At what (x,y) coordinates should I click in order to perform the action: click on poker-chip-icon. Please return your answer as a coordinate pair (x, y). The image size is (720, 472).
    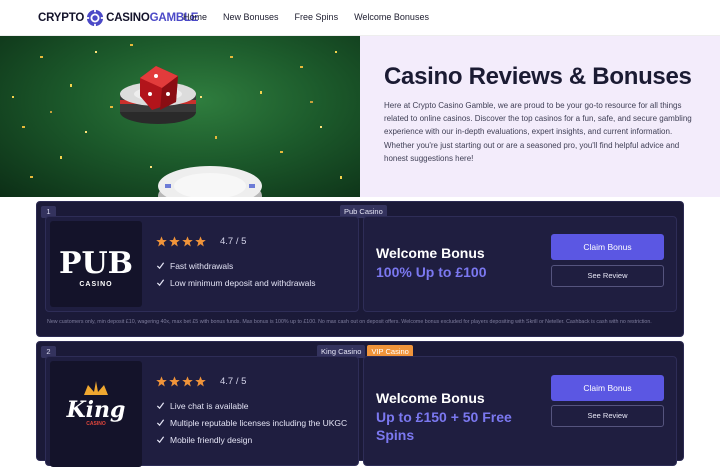
    Looking at the image, I should click on (95, 18).